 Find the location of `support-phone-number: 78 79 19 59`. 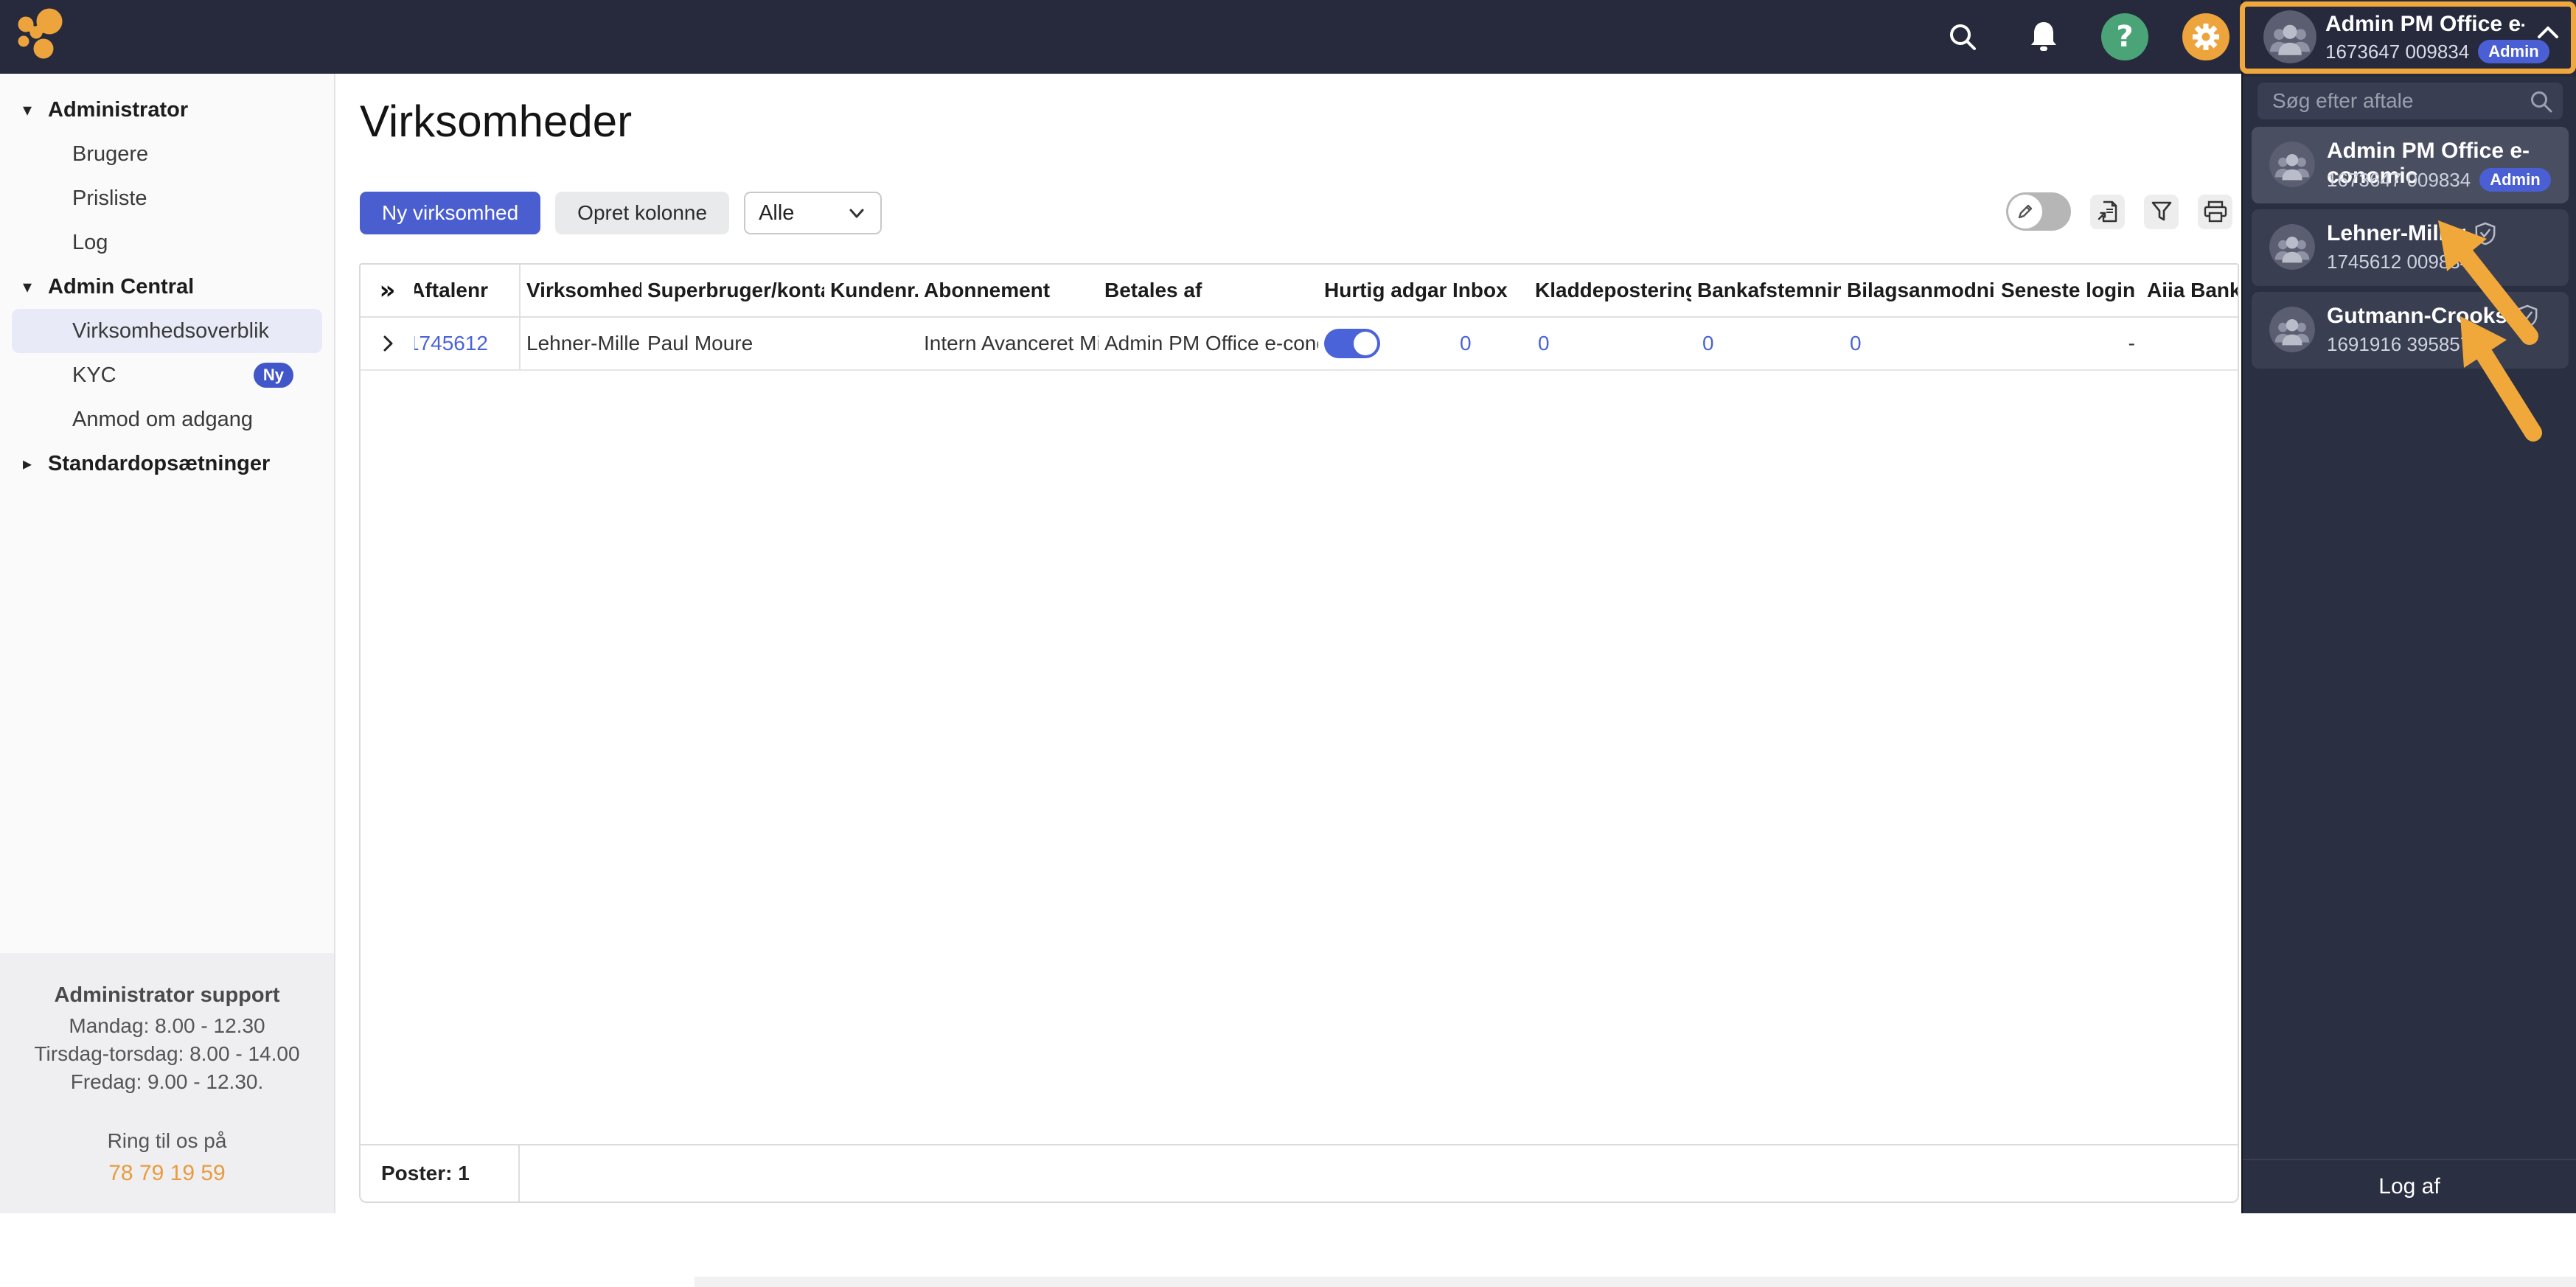

support-phone-number: 78 79 19 59 is located at coordinates (167, 1173).